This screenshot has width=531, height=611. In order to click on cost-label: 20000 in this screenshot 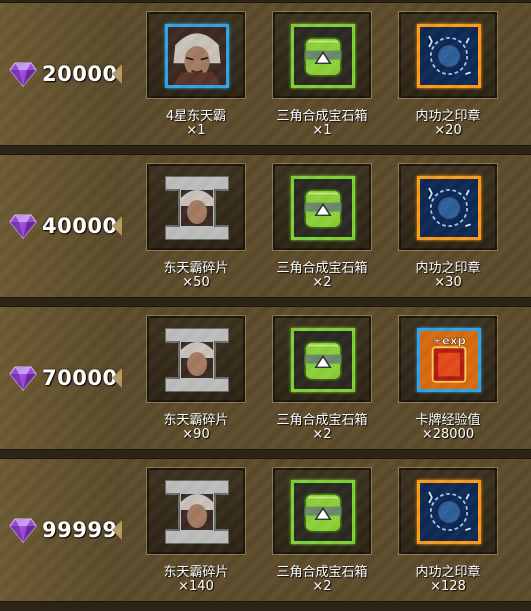, I will do `click(61, 74)`.